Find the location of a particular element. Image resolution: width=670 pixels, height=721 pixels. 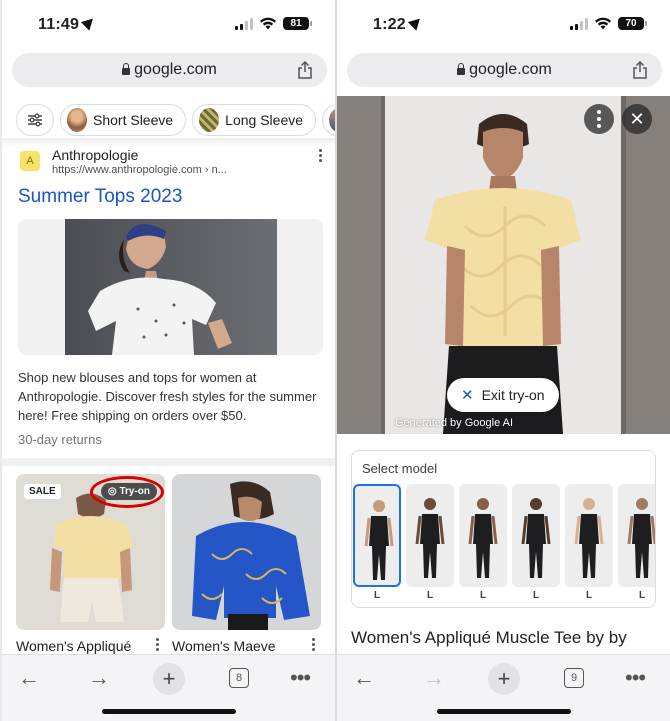

exit-try-on-button: ✕ Exit try-on is located at coordinates (503, 395).